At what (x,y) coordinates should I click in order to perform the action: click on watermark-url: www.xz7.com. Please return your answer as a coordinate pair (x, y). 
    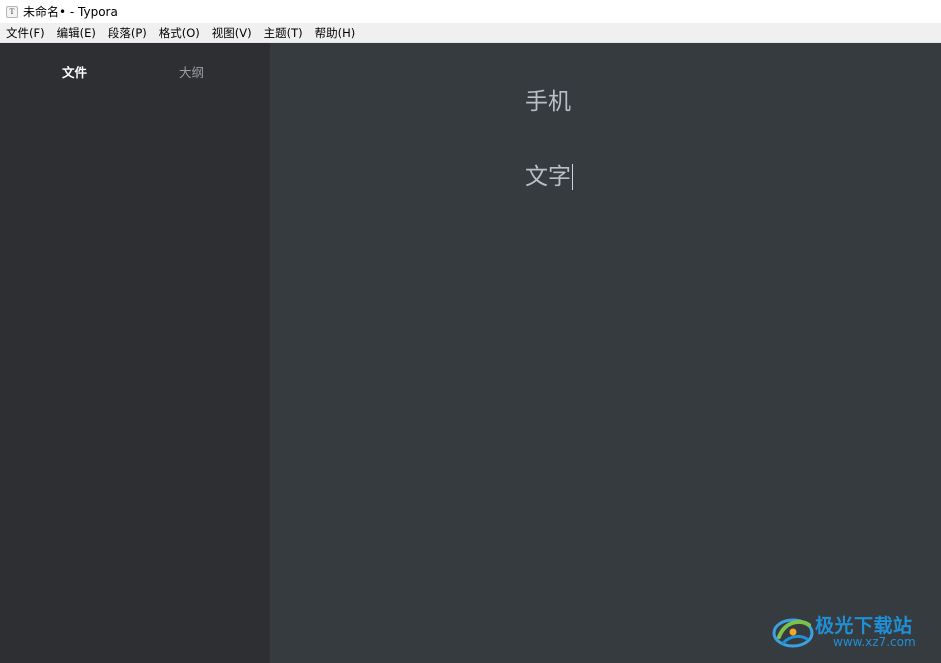
    Looking at the image, I should click on (874, 642).